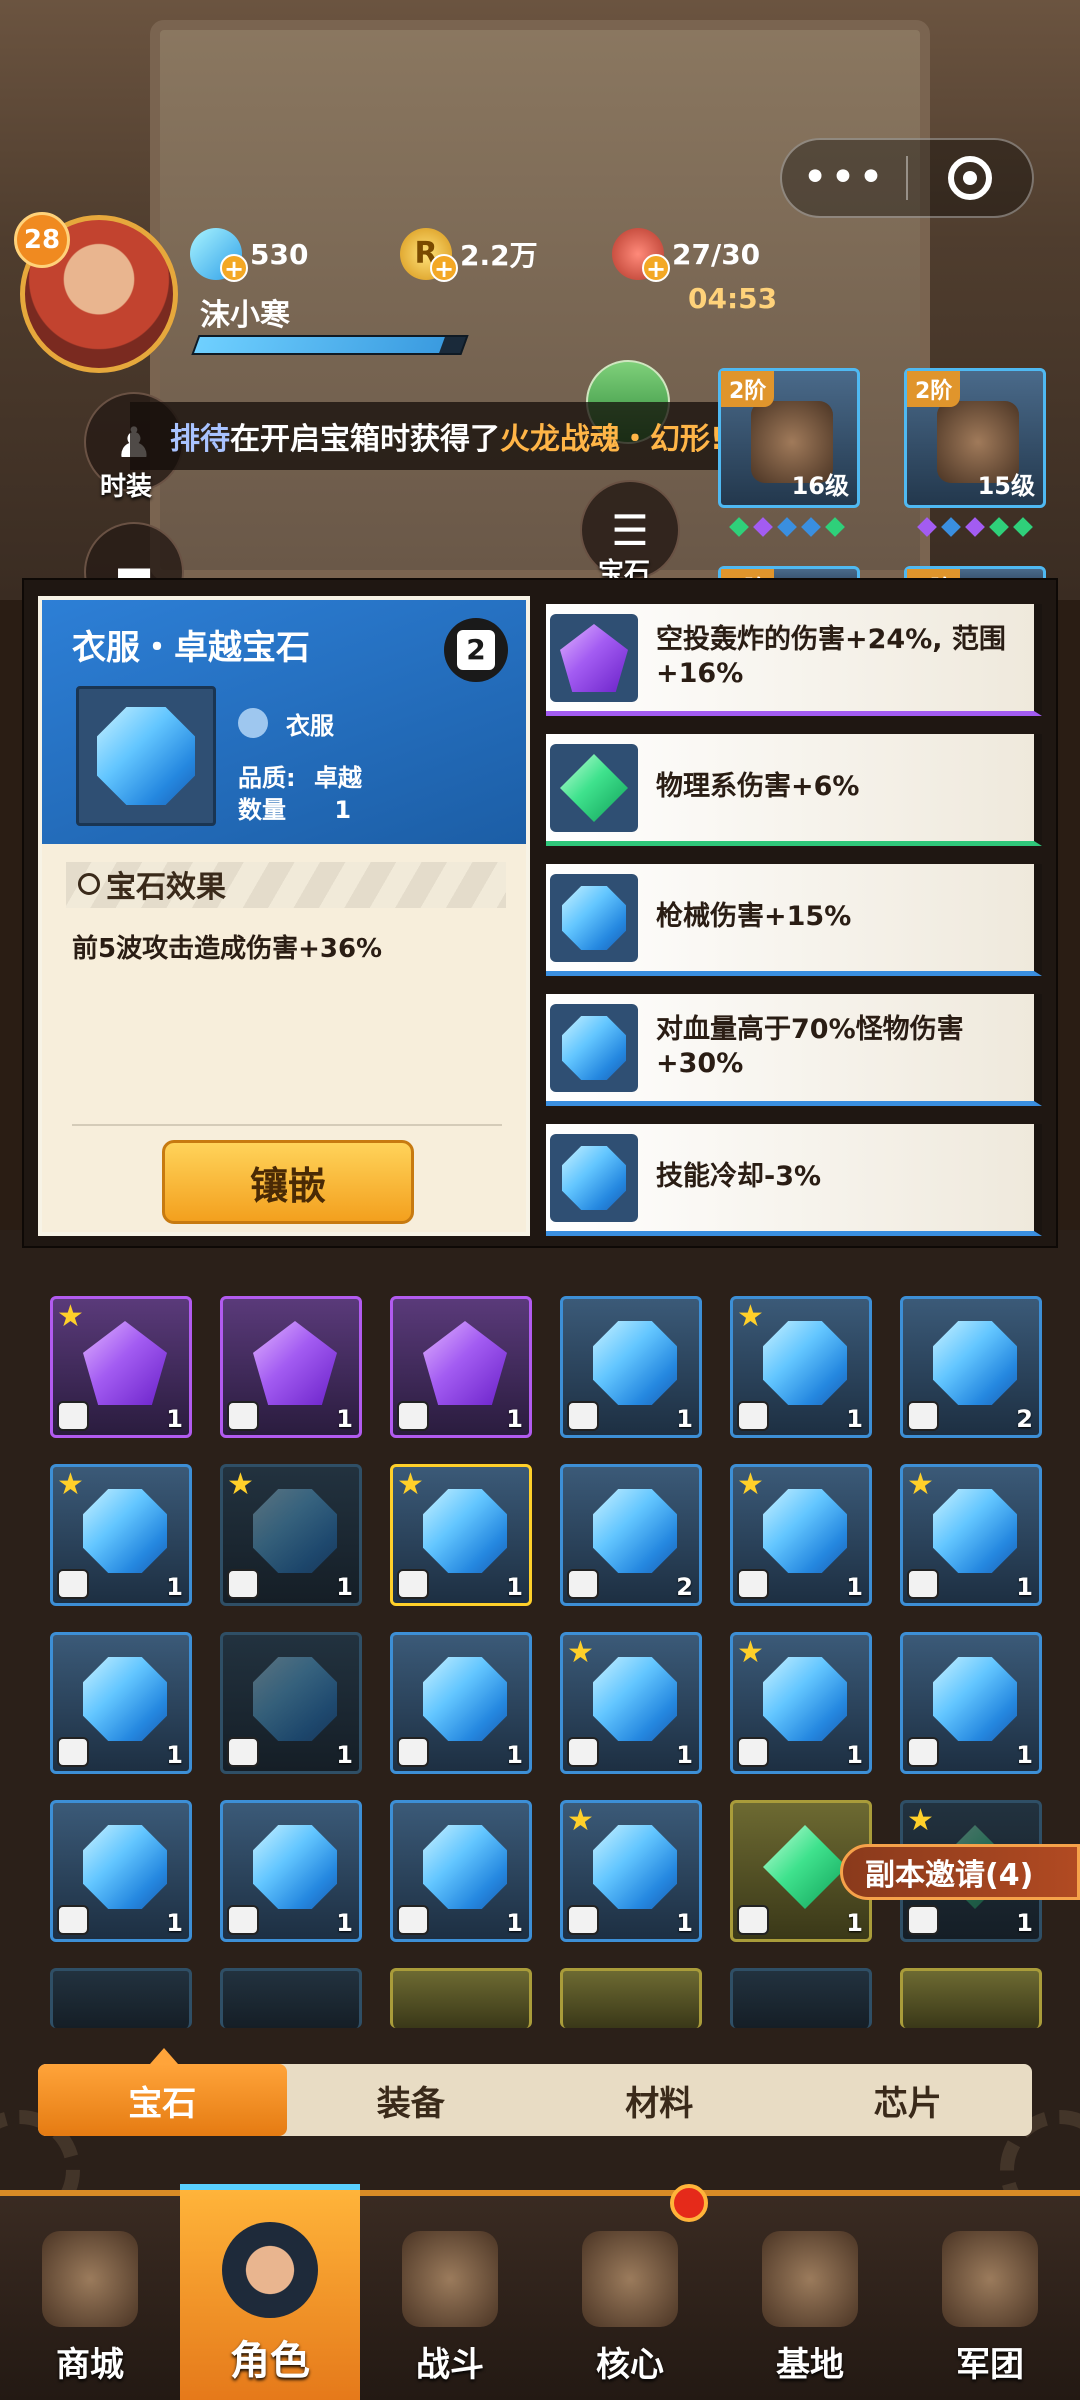 This screenshot has height=2400, width=1080. What do you see at coordinates (810, 1046) in the screenshot?
I see `gem-option-text: 对血量高于70%怪物伤害+30%` at bounding box center [810, 1046].